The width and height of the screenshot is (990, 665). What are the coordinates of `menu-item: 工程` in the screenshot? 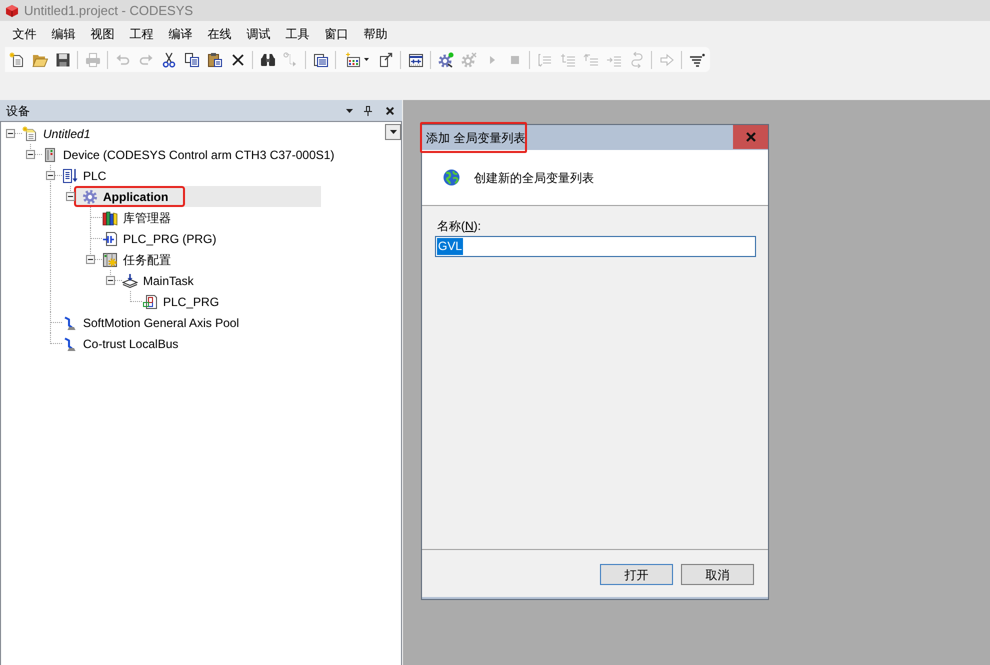 It's located at (141, 33).